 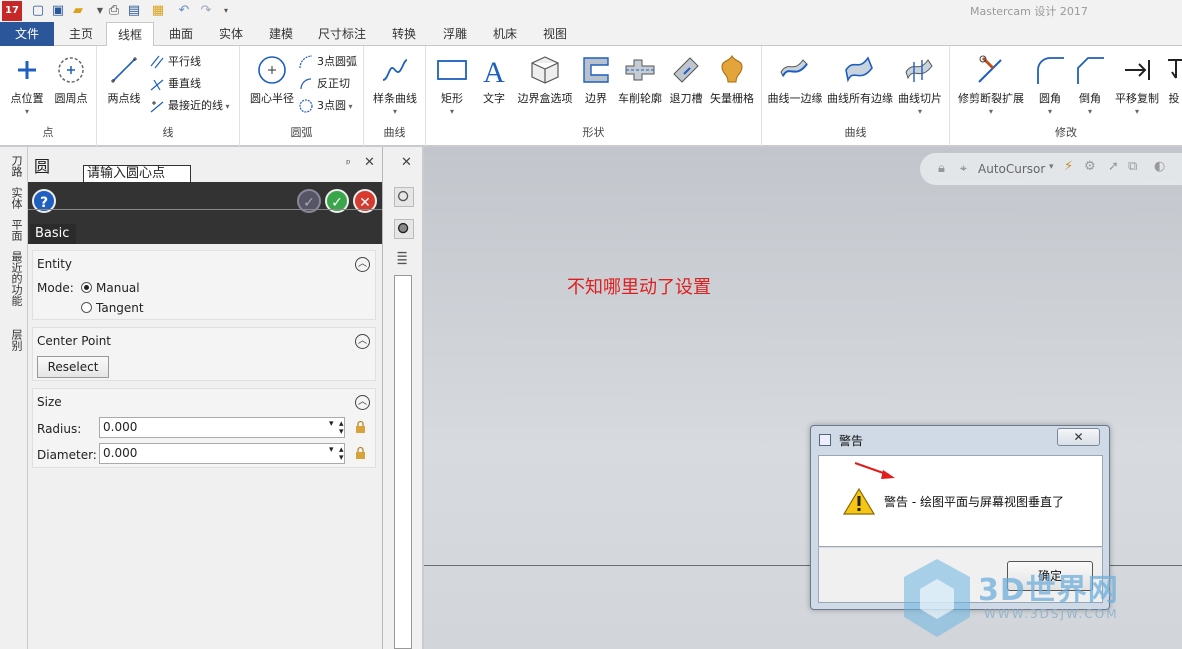 I want to click on panel-close-button: ✕, so click(x=369, y=162).